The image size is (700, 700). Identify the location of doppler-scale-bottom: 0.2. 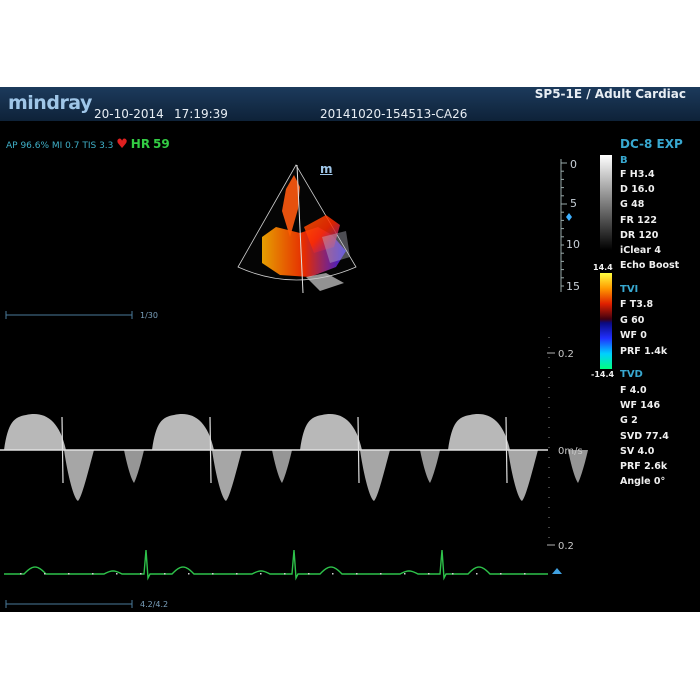
(566, 546).